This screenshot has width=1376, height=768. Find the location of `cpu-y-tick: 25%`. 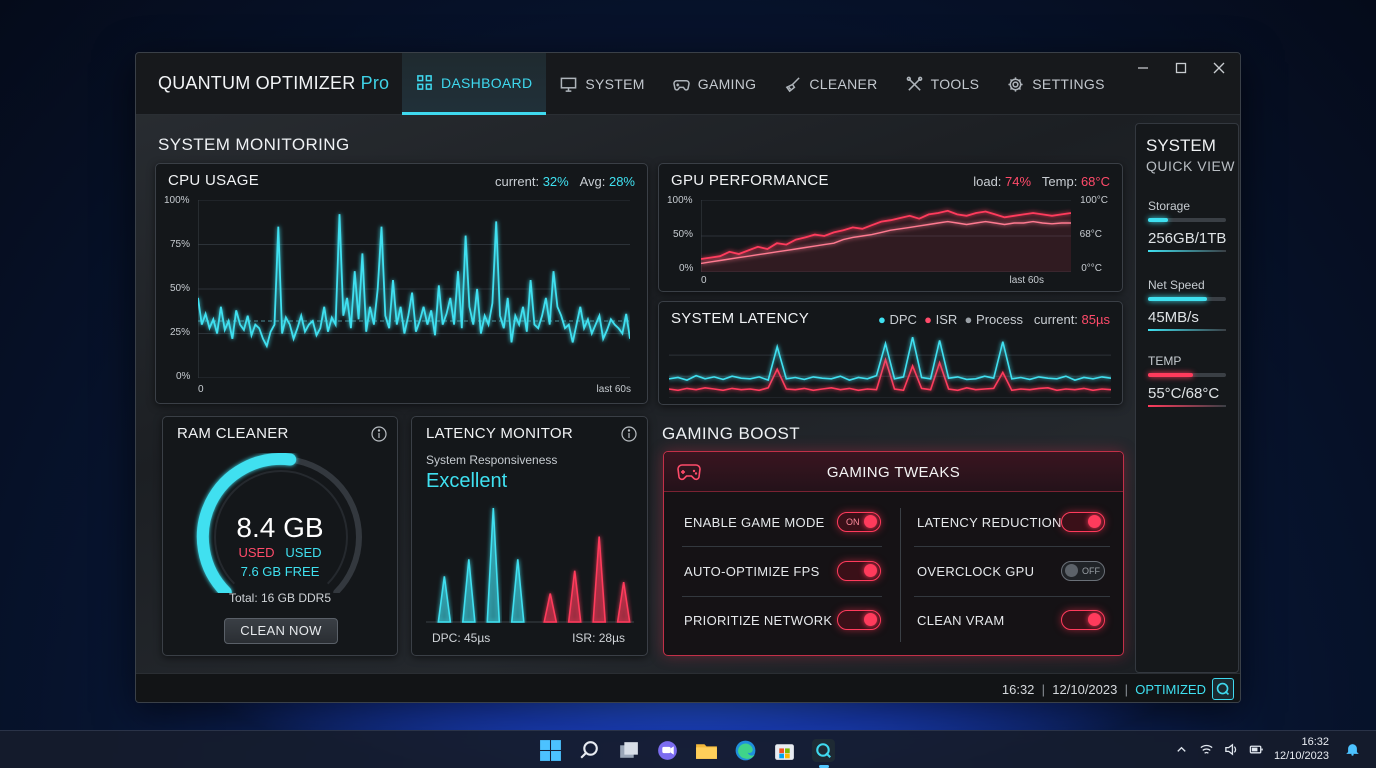

cpu-y-tick: 25% is located at coordinates (180, 332).